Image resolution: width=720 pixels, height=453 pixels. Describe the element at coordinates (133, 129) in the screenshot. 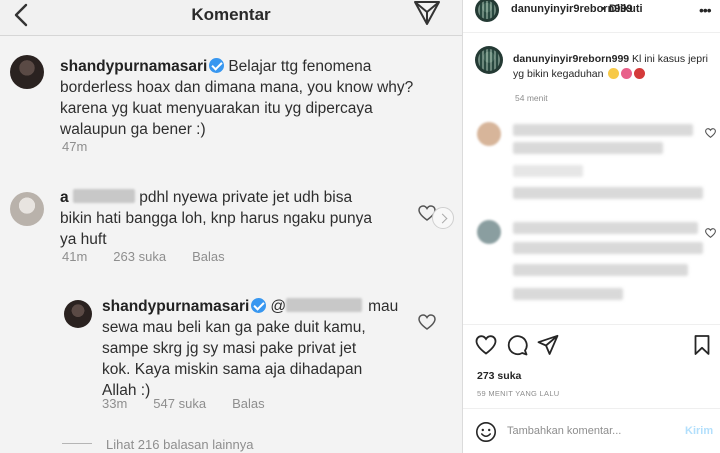

I see `comment-text-line: walaupun ga bener :)` at that location.